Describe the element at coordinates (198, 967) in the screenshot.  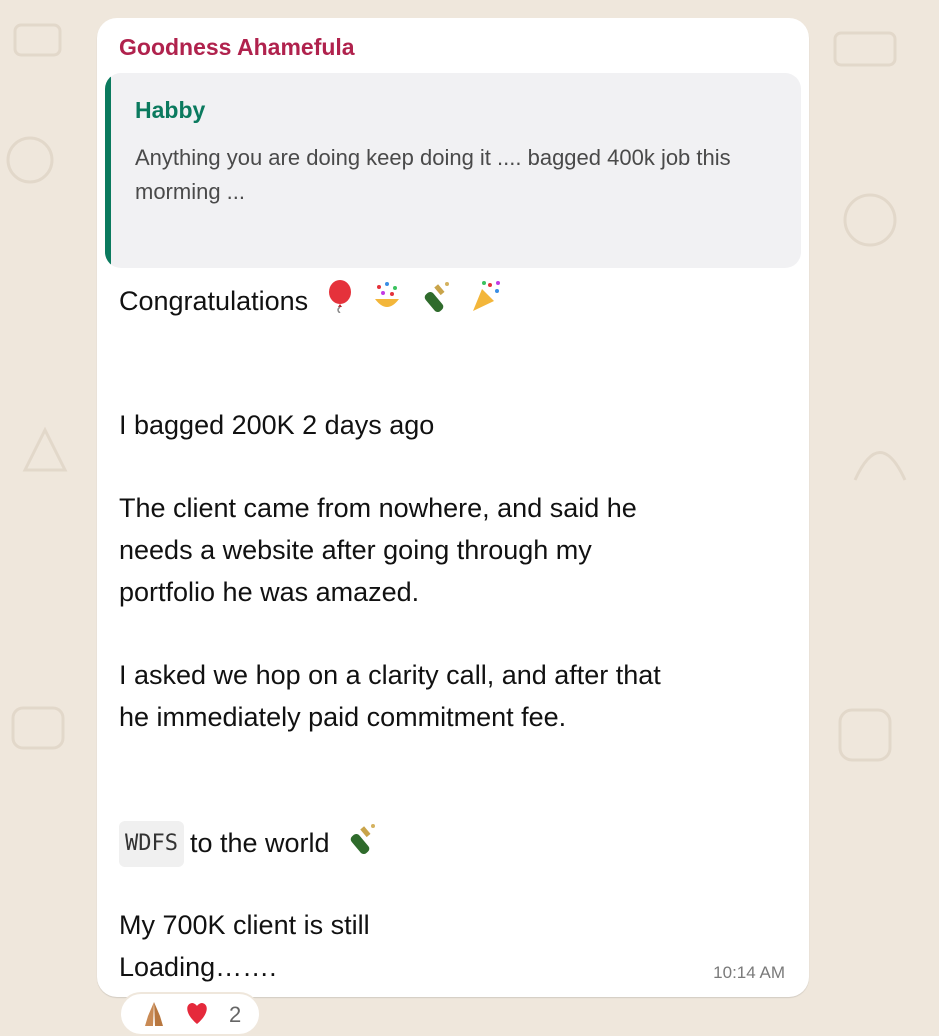
I see `message-line: Loading…….` at that location.